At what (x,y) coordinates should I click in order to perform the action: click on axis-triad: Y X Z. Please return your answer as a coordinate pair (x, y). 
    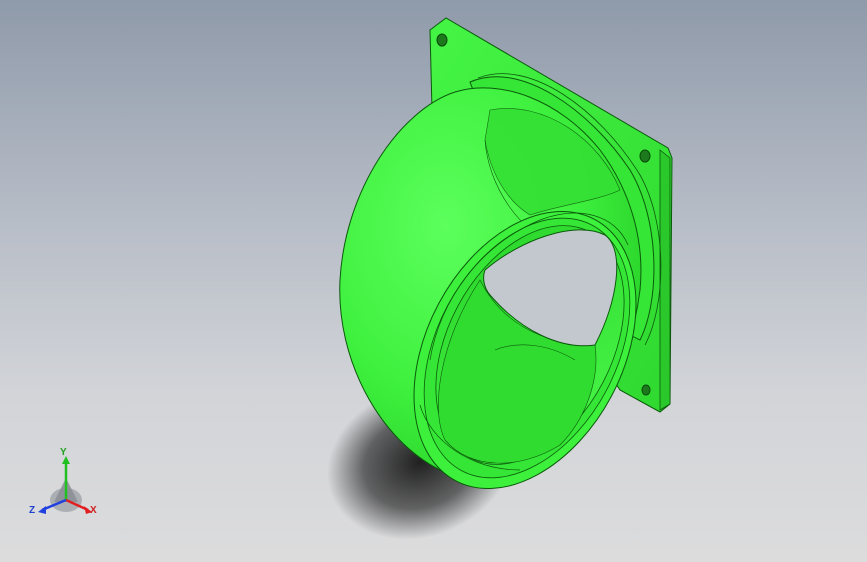
    Looking at the image, I should click on (66, 485).